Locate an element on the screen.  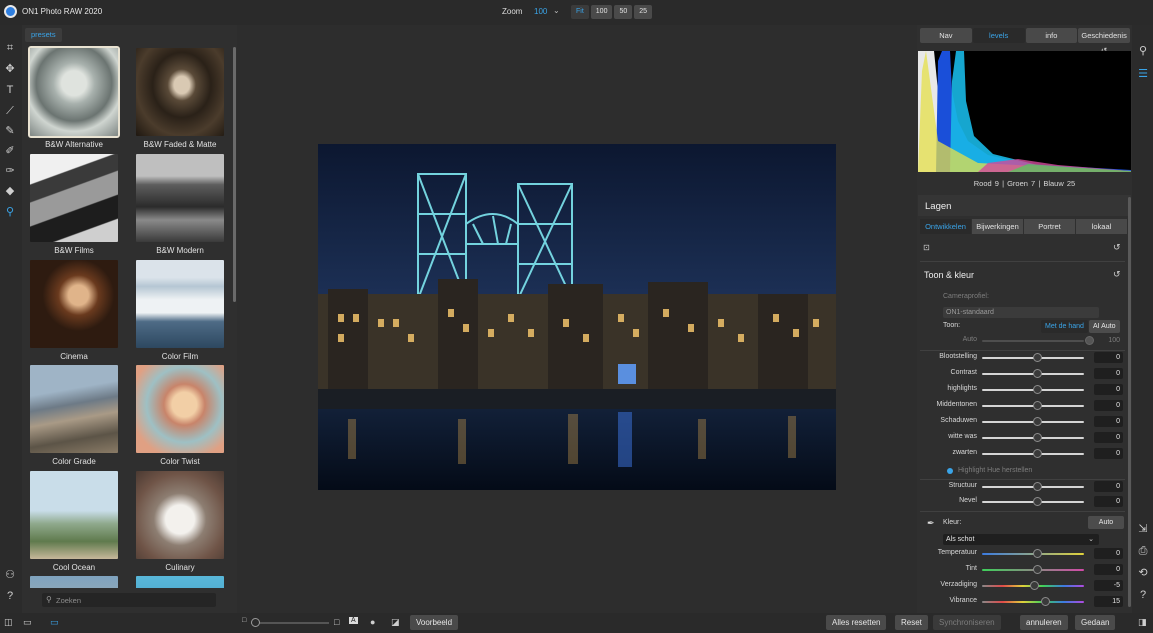
export-icon: ⇲ is located at coordinates (1143, 529).